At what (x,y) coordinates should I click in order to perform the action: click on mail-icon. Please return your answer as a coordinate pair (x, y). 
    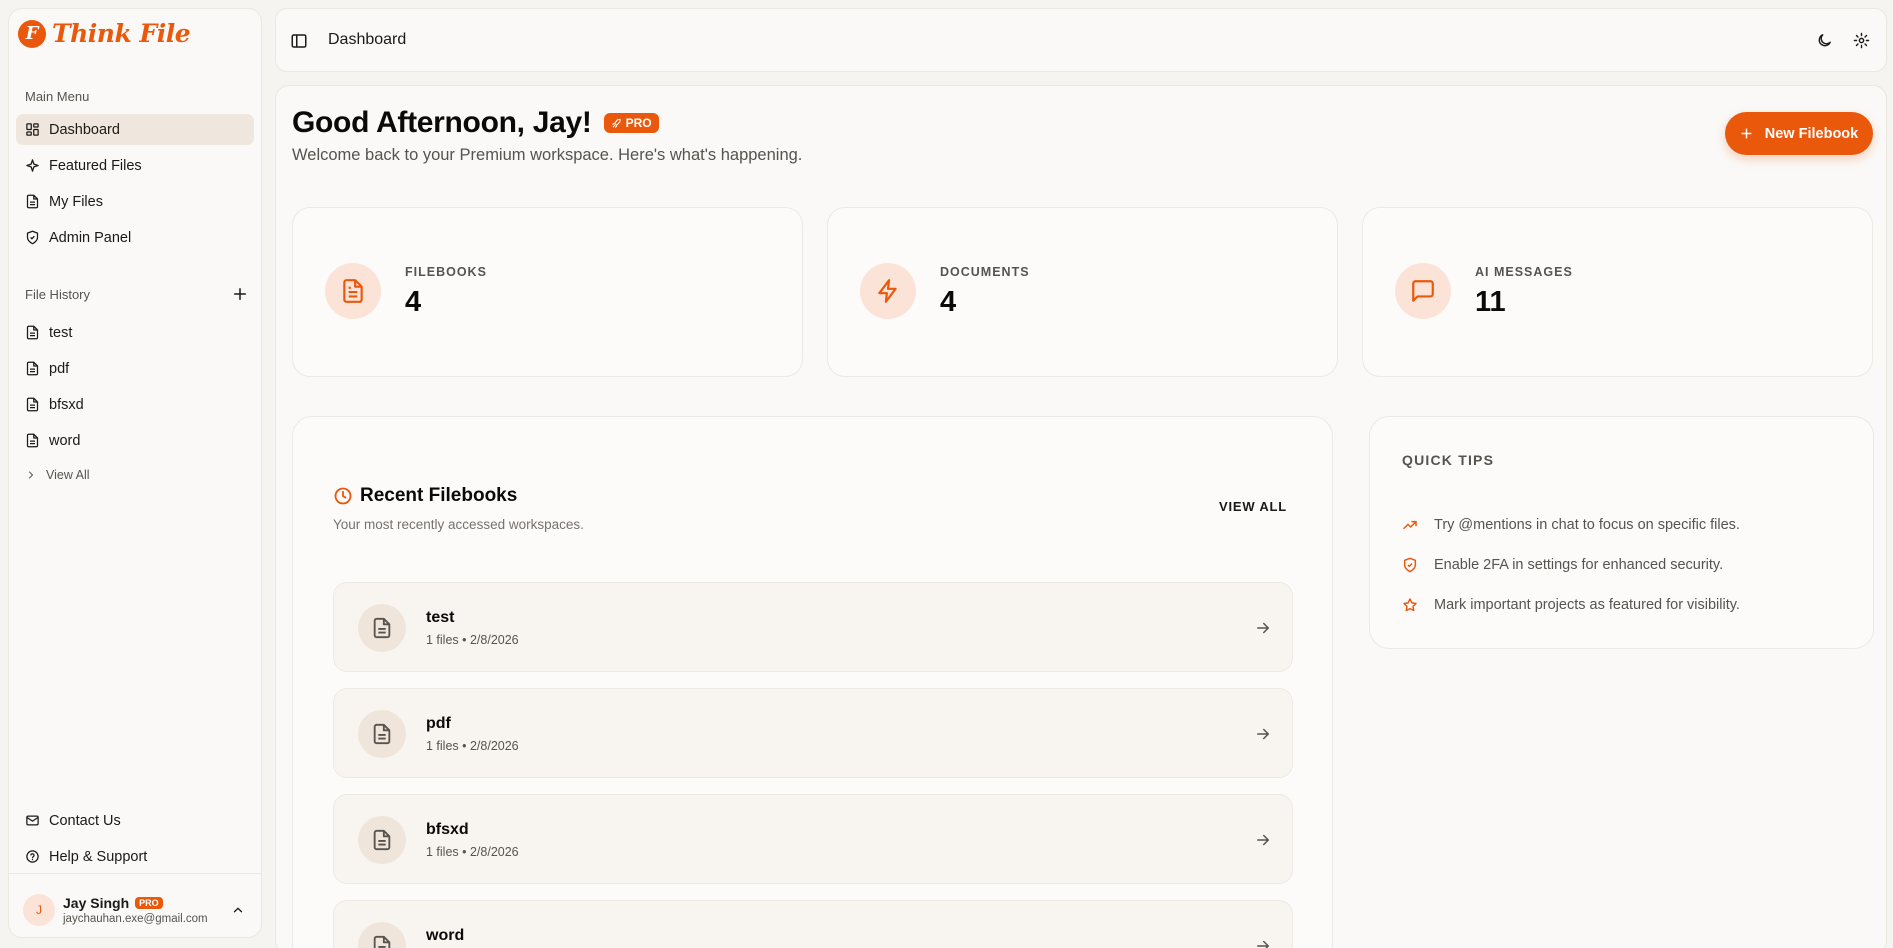
    Looking at the image, I should click on (32, 820).